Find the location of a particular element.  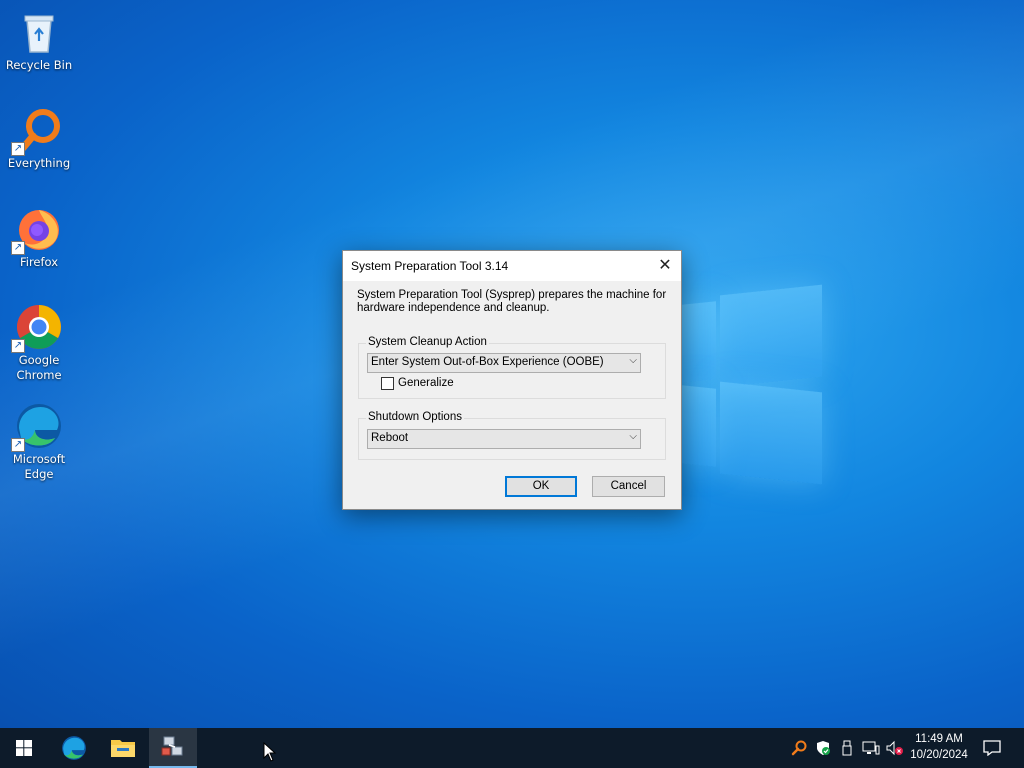

taskbar-file-explorer-button is located at coordinates (123, 748).